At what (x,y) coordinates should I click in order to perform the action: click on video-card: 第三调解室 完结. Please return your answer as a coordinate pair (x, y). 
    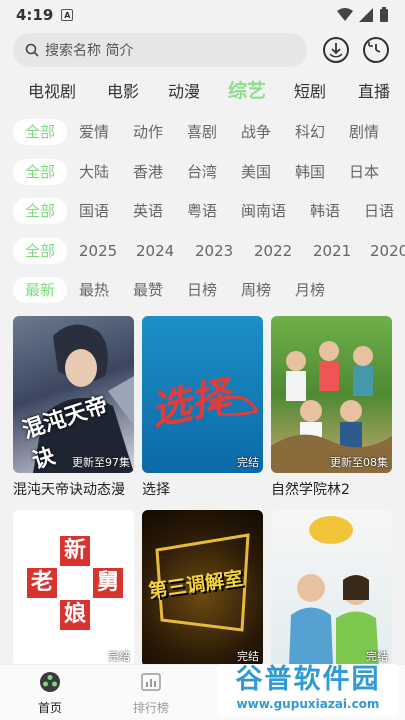
    Looking at the image, I should click on (202, 588).